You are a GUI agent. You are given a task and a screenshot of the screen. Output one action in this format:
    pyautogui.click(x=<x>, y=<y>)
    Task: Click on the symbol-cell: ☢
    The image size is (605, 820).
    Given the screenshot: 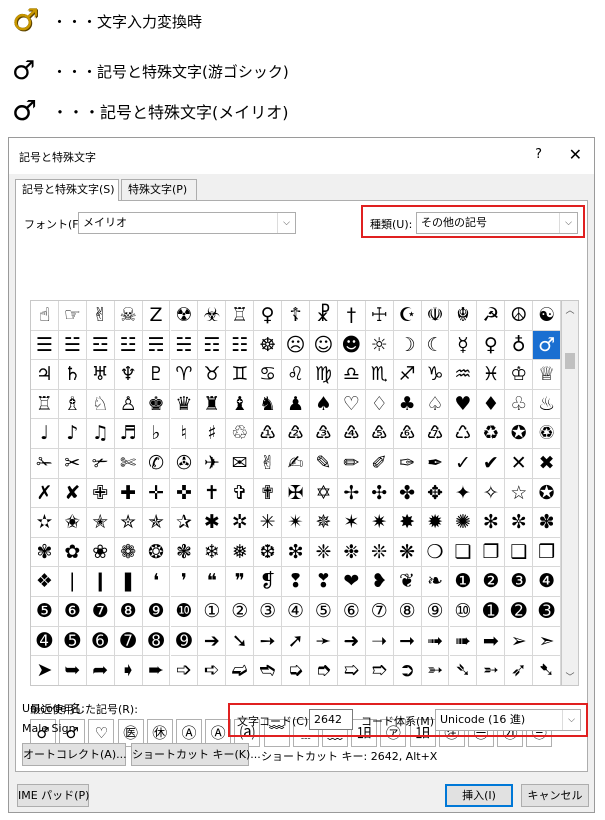 What is the action you would take?
    pyautogui.click(x=184, y=316)
    